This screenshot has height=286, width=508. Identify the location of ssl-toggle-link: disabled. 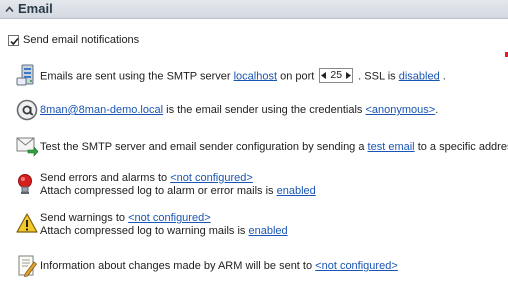
(419, 76).